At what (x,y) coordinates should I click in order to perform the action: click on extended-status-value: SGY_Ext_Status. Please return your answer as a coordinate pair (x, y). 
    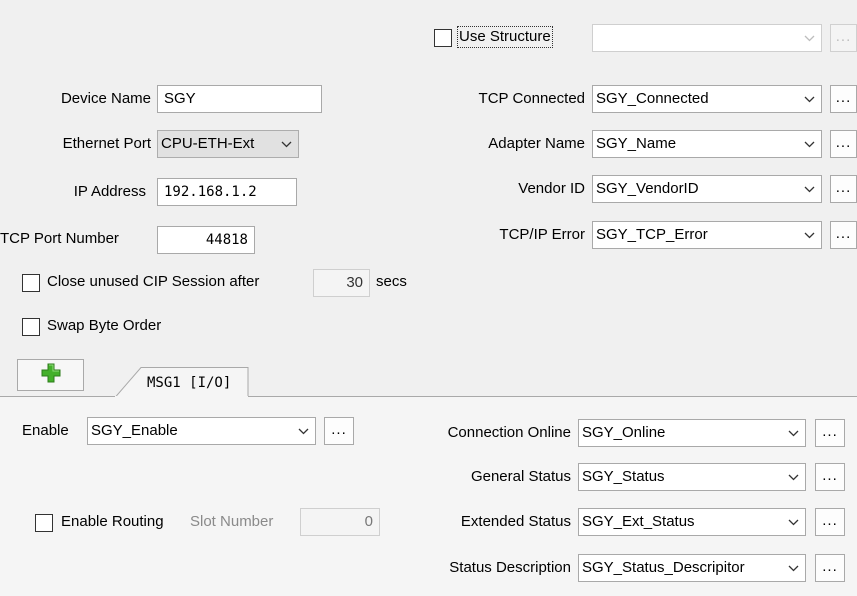
    Looking at the image, I should click on (638, 521).